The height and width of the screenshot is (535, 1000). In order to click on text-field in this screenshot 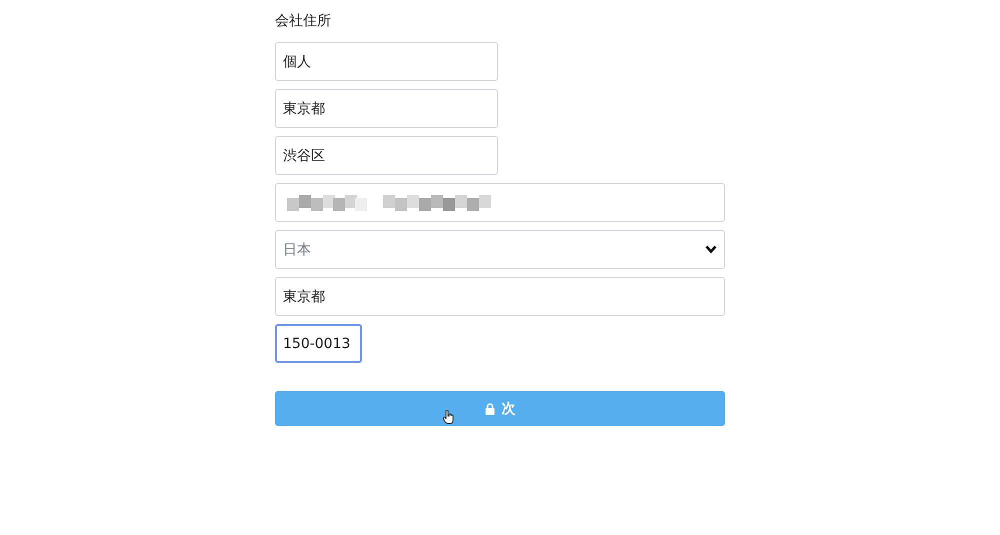, I will do `click(500, 202)`.